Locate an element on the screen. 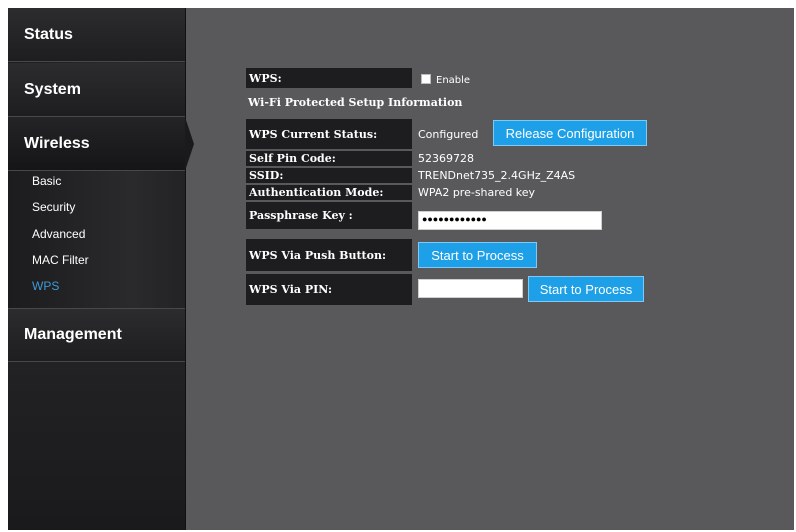 The image size is (796, 532). push-button-start-button: Start to Process is located at coordinates (477, 255).